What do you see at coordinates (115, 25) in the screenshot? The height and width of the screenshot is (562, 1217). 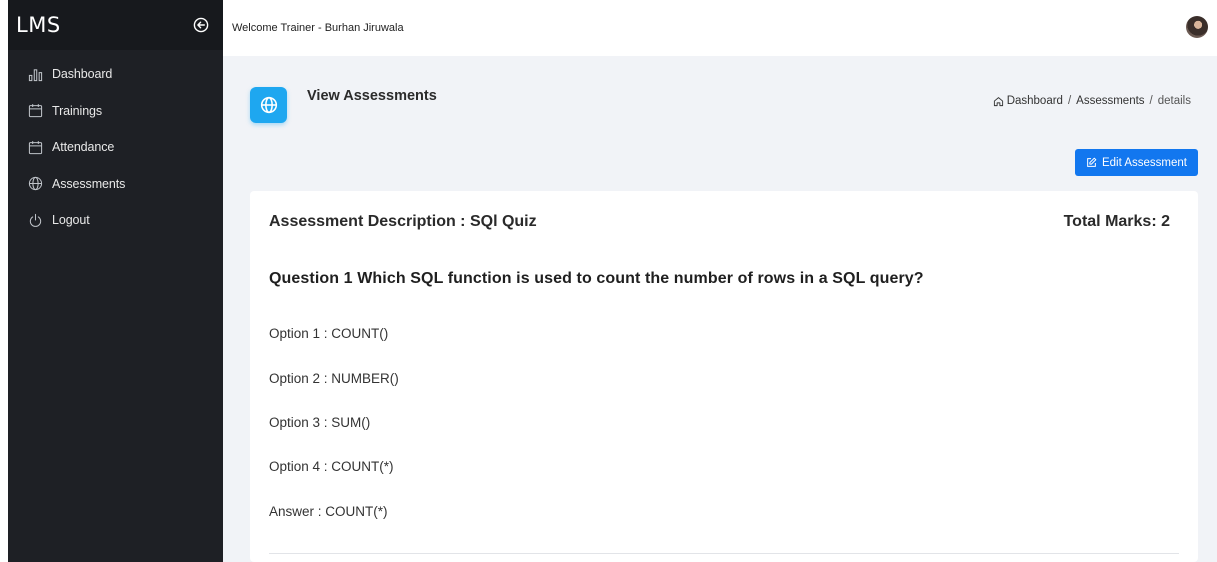 I see `sidebar-brand: LMS` at bounding box center [115, 25].